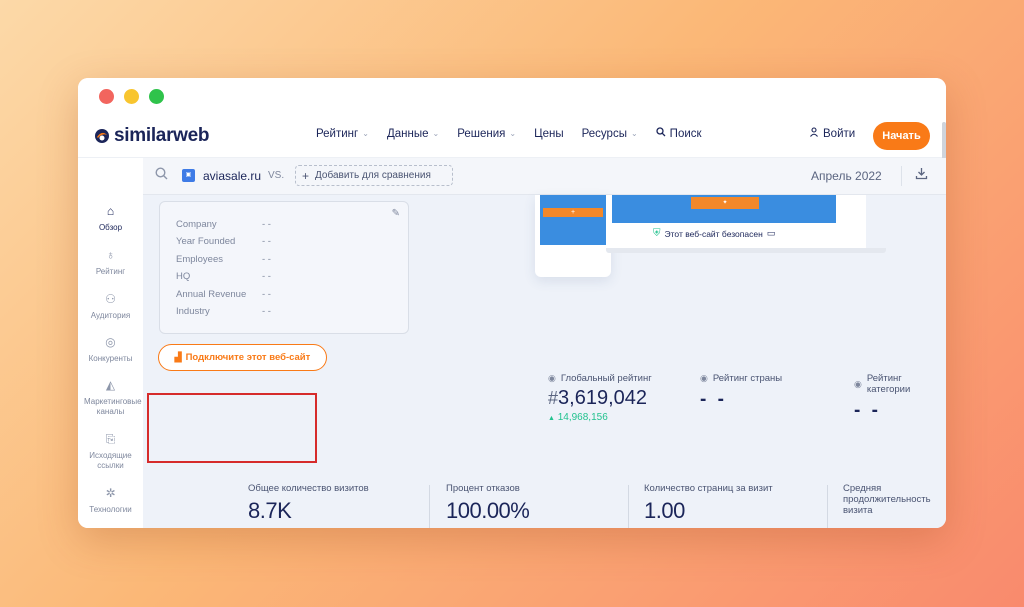 The image size is (1024, 607). I want to click on sidebar-item-label: Рейтинг, so click(110, 271).